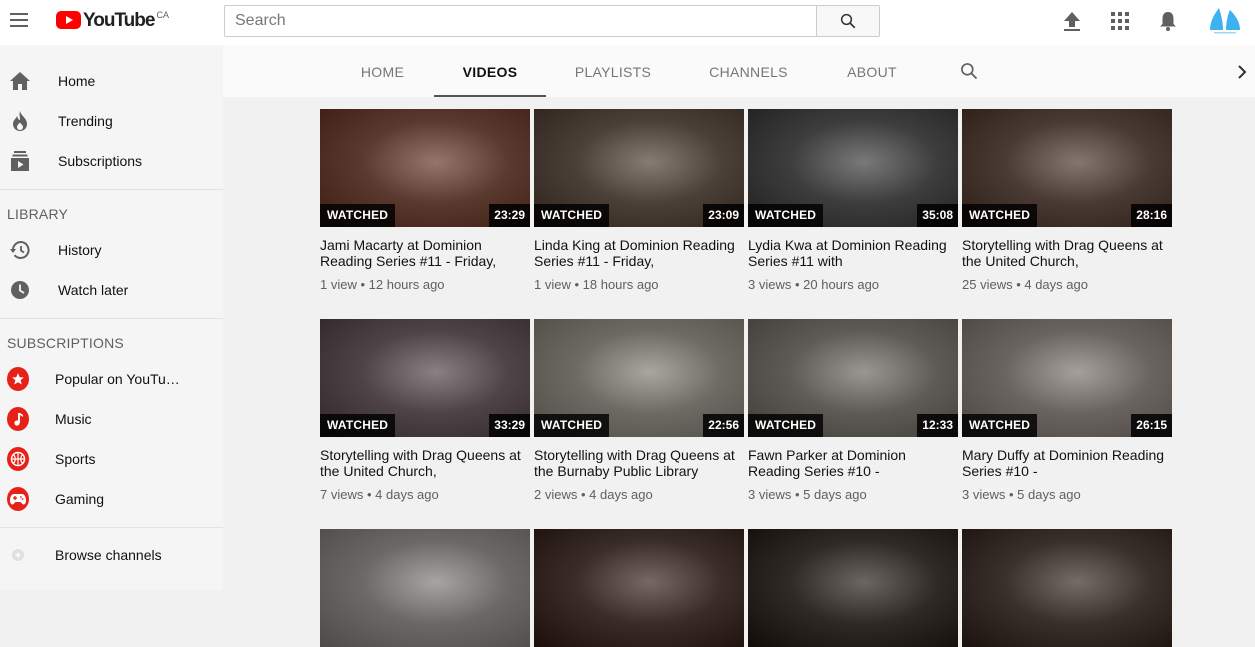  What do you see at coordinates (382, 71) in the screenshot?
I see `tab-home: HOME` at bounding box center [382, 71].